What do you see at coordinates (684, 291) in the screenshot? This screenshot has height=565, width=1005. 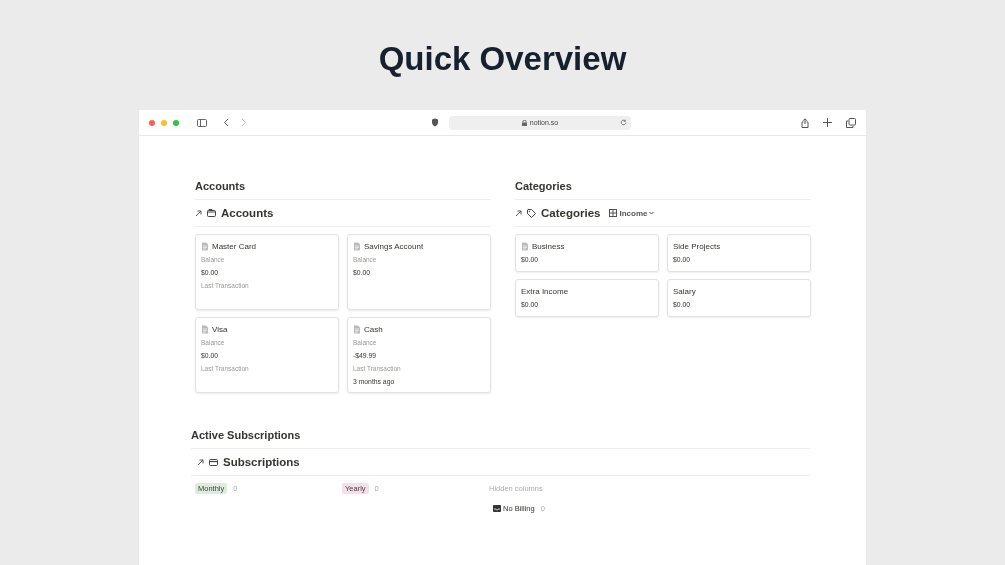 I see `card-title: Salary` at bounding box center [684, 291].